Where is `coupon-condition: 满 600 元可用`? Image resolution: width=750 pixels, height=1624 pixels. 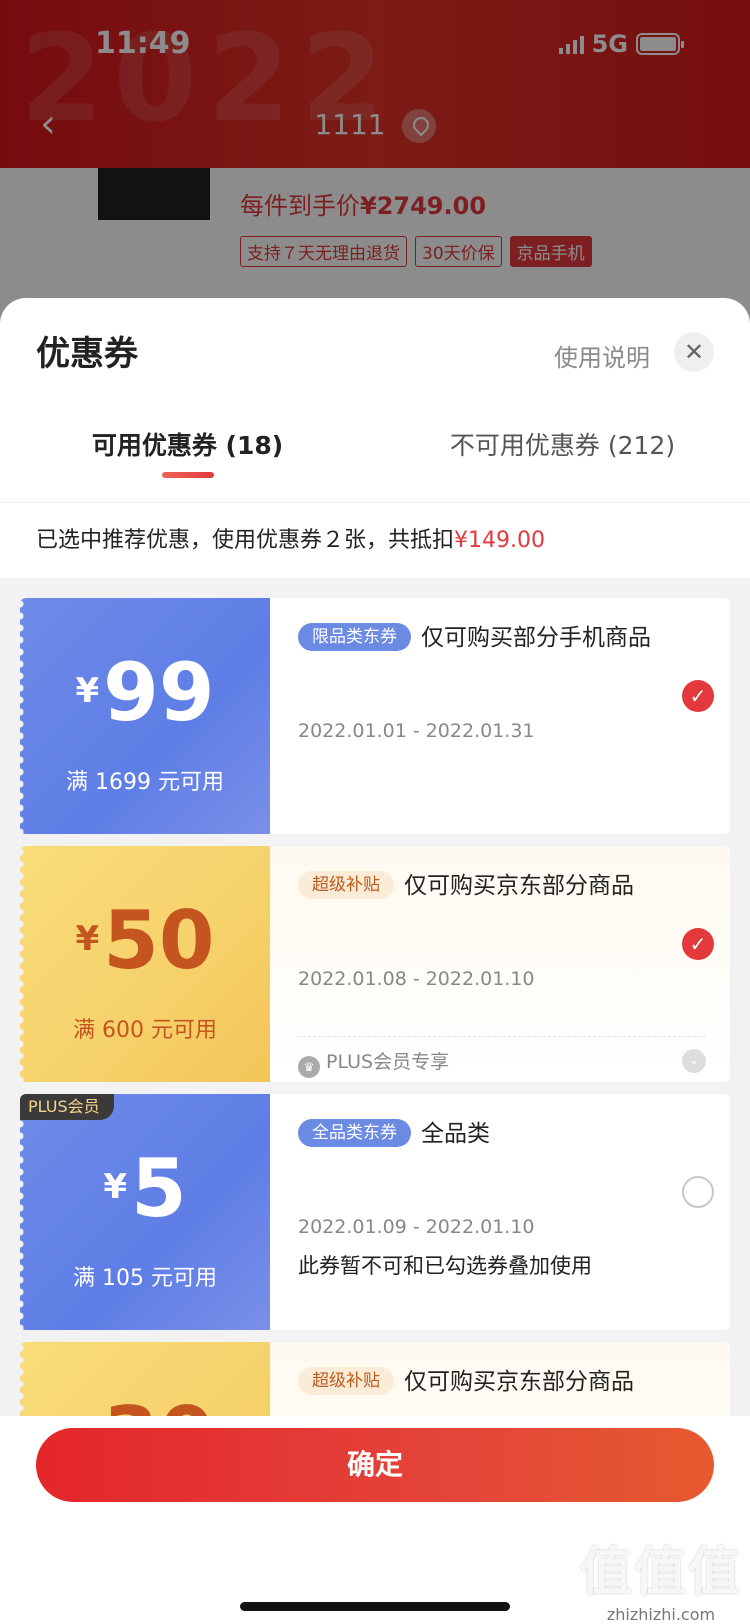
coupon-condition: 满 600 元可用 is located at coordinates (145, 1030).